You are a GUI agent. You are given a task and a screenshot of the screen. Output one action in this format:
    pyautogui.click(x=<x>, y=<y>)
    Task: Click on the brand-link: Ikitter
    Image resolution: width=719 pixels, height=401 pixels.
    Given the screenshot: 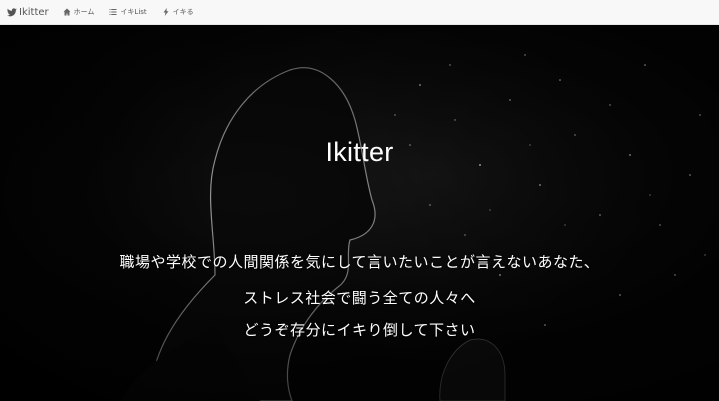 What is the action you would take?
    pyautogui.click(x=28, y=12)
    